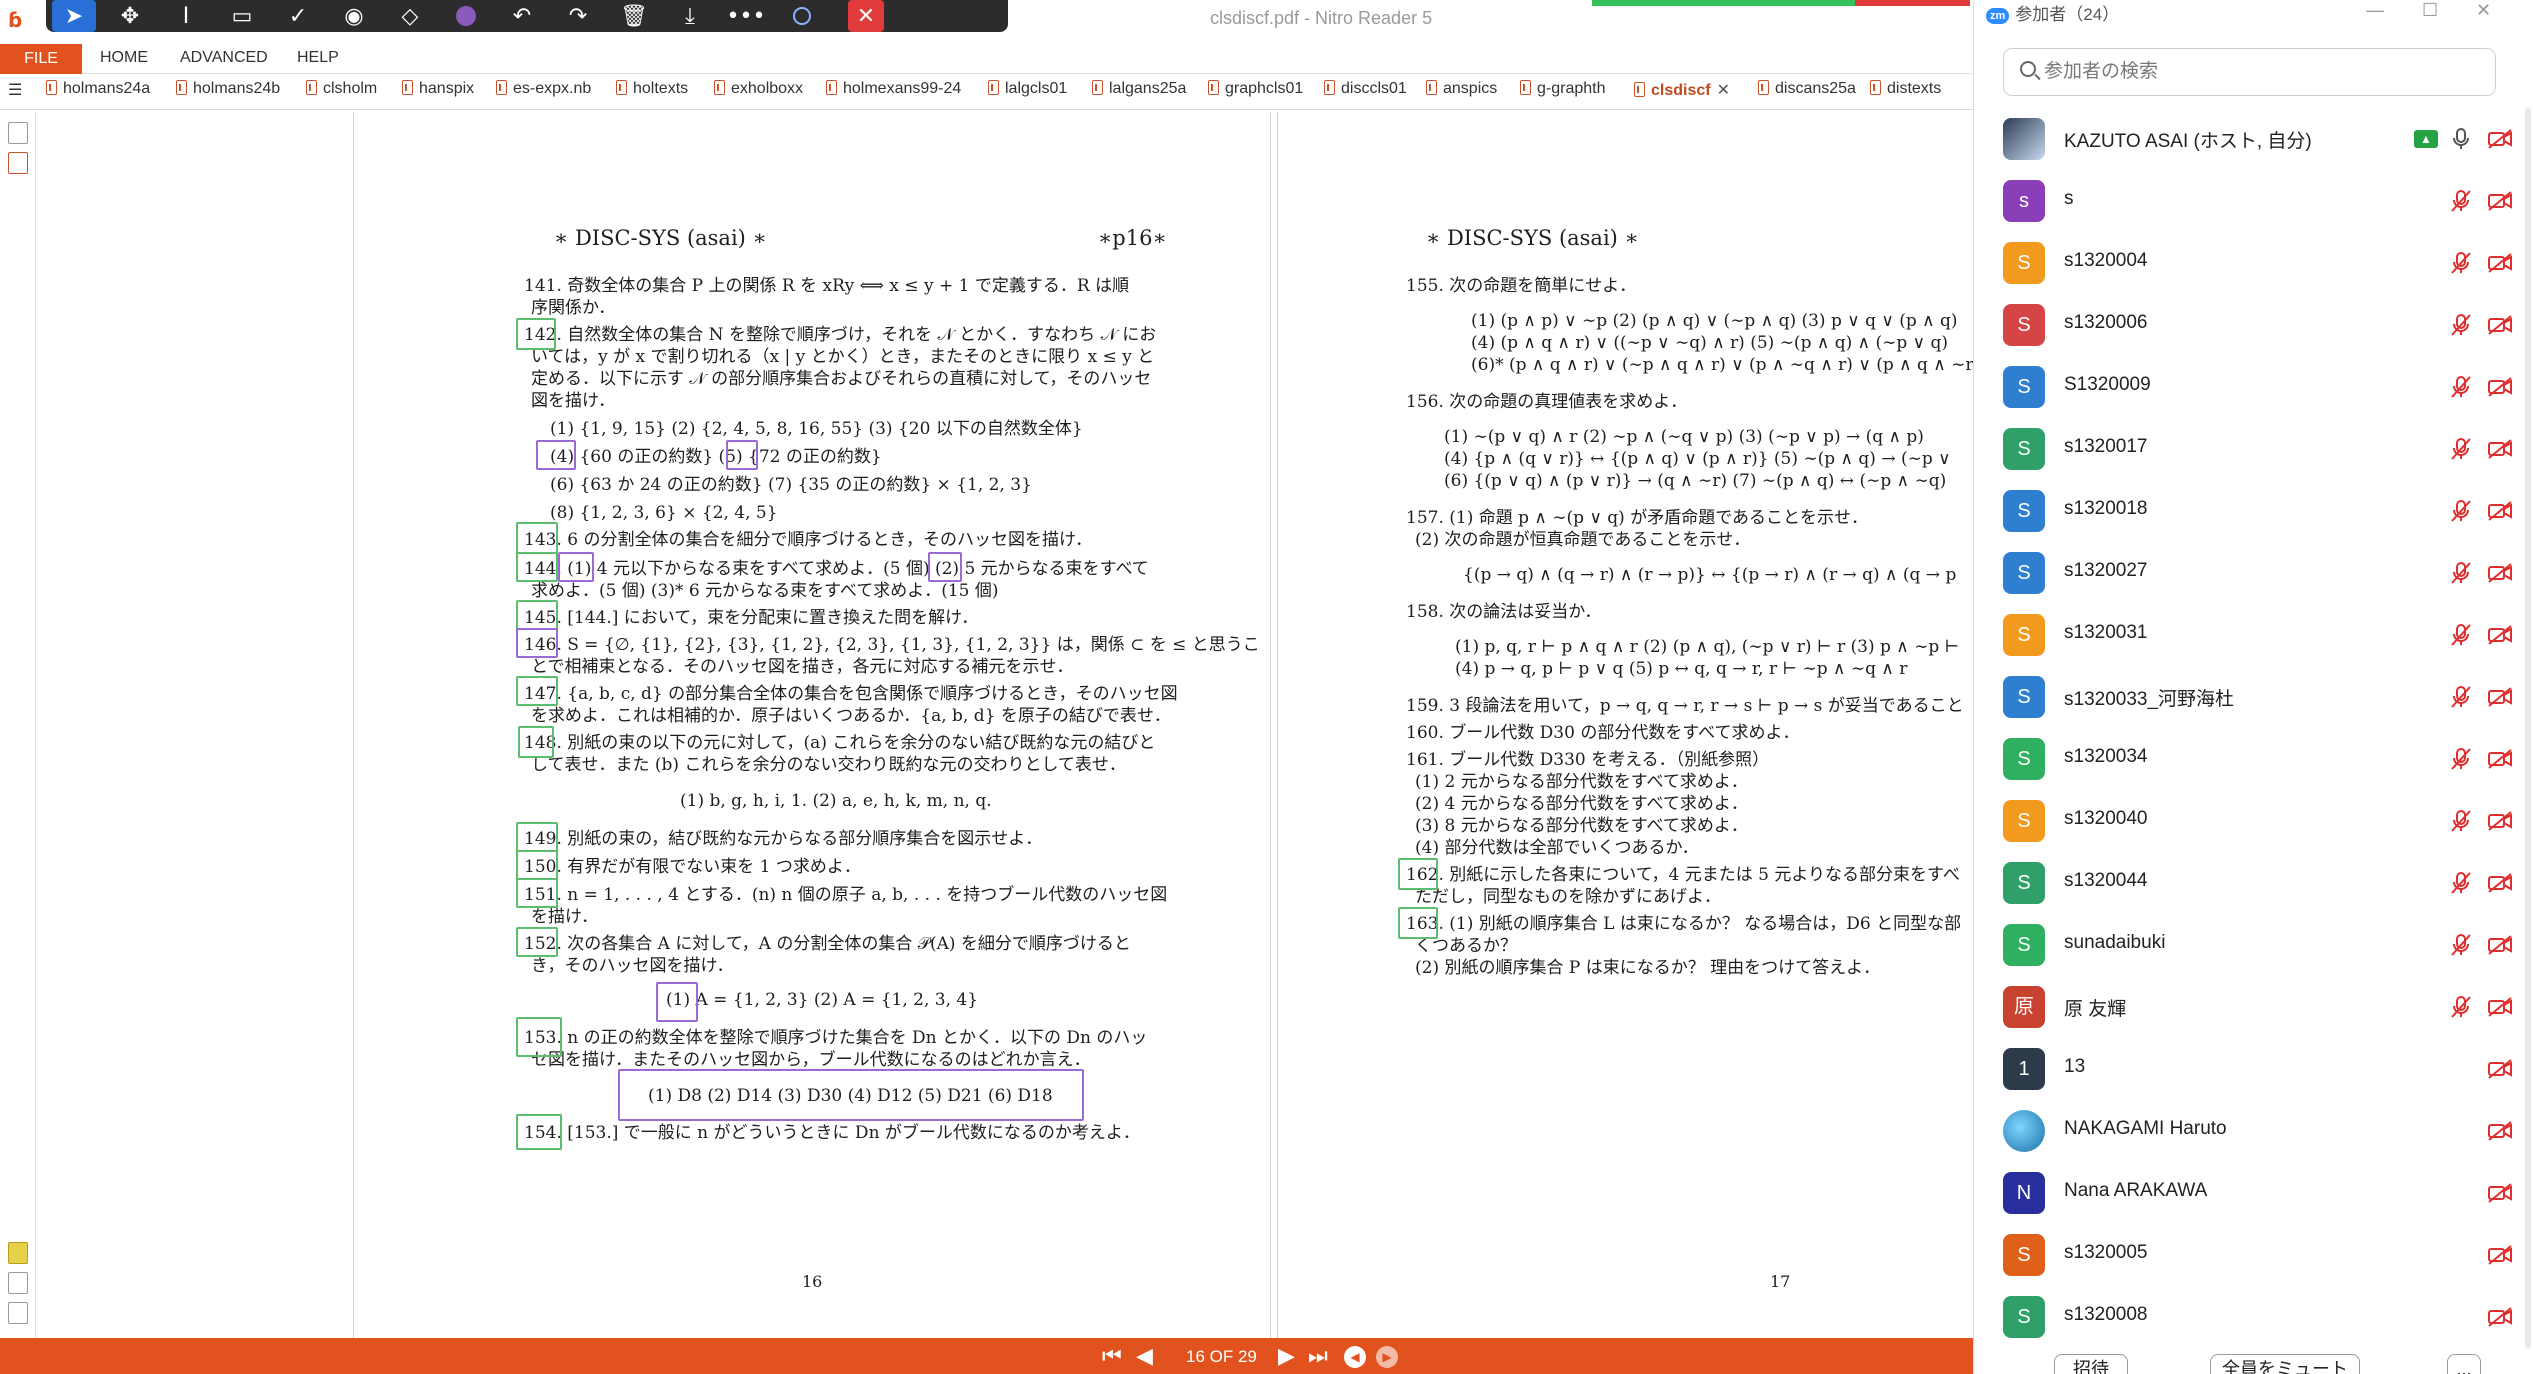 Image resolution: width=2533 pixels, height=1374 pixels. I want to click on first-page-icon: ⏮, so click(1112, 1356).